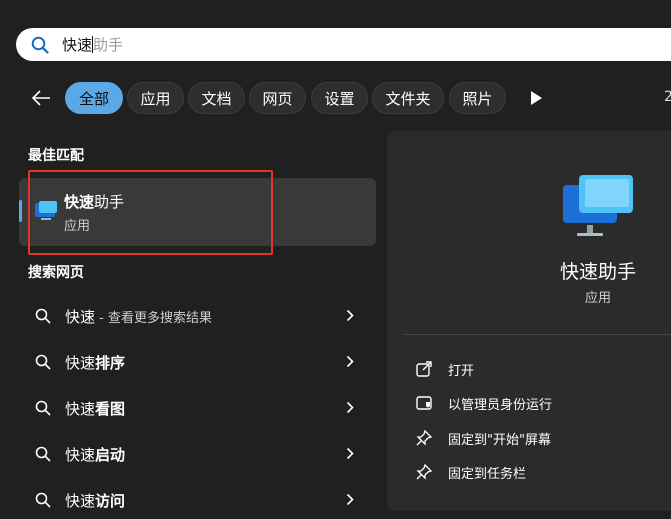 The width and height of the screenshot is (671, 519). Describe the element at coordinates (408, 98) in the screenshot. I see `tab-folders: 文件夹` at that location.